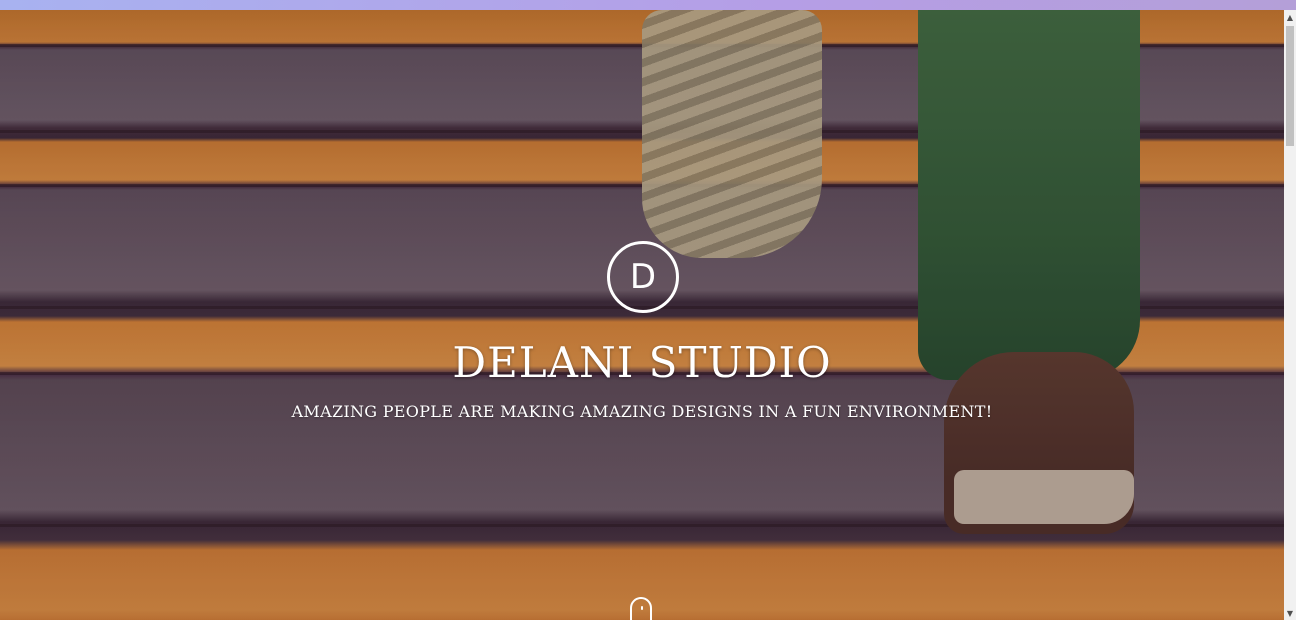 This screenshot has height=620, width=1296. I want to click on scroll-wheel-dot, so click(642, 608).